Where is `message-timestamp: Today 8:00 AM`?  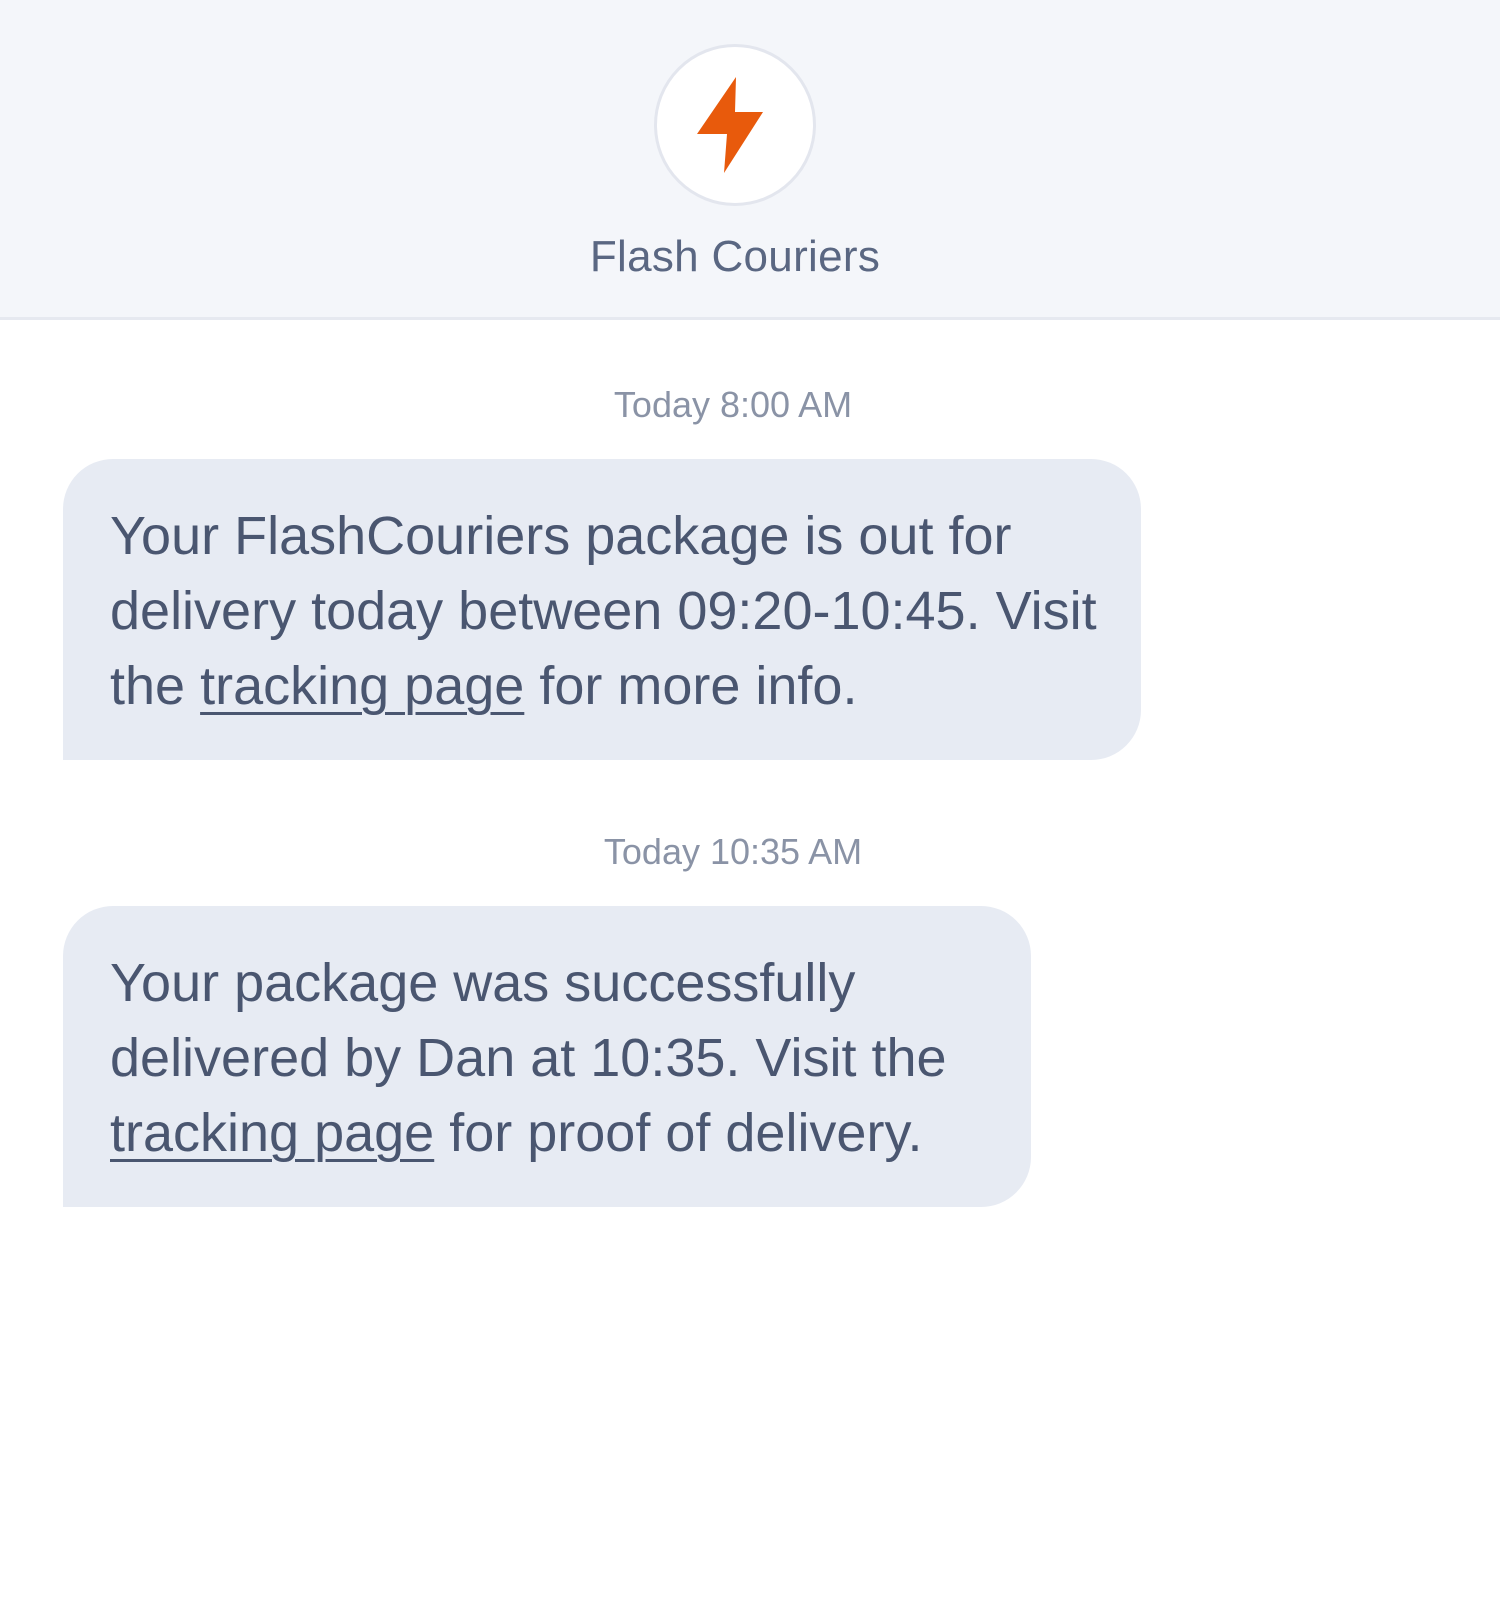
message-timestamp: Today 8:00 AM is located at coordinates (733, 404).